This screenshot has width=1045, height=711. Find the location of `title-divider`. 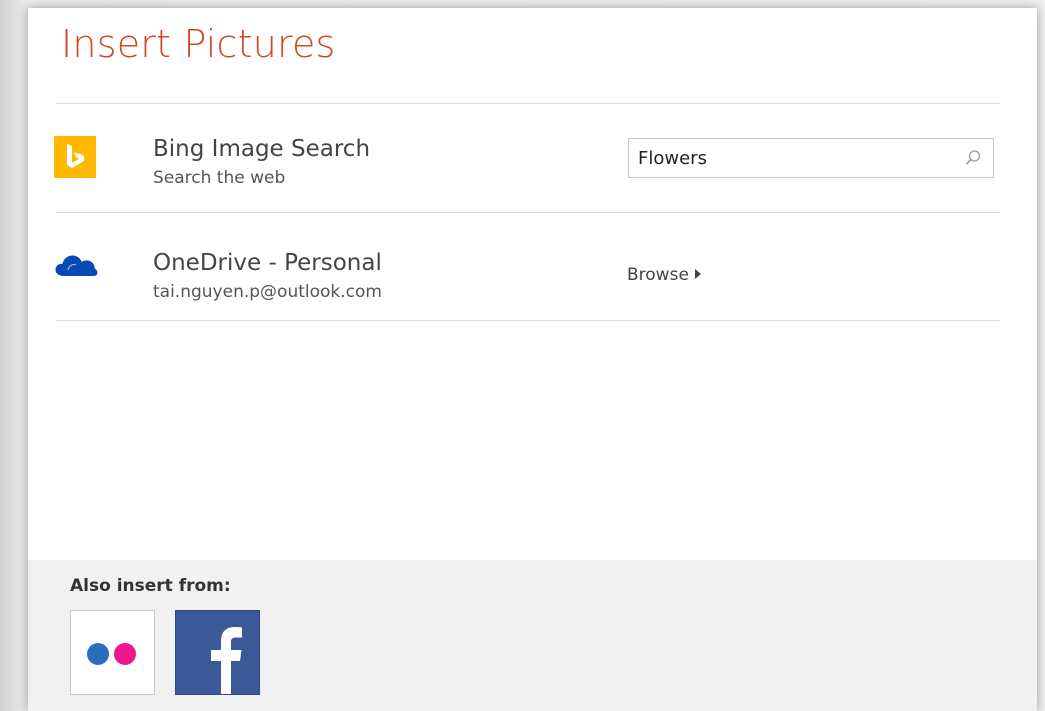

title-divider is located at coordinates (528, 103).